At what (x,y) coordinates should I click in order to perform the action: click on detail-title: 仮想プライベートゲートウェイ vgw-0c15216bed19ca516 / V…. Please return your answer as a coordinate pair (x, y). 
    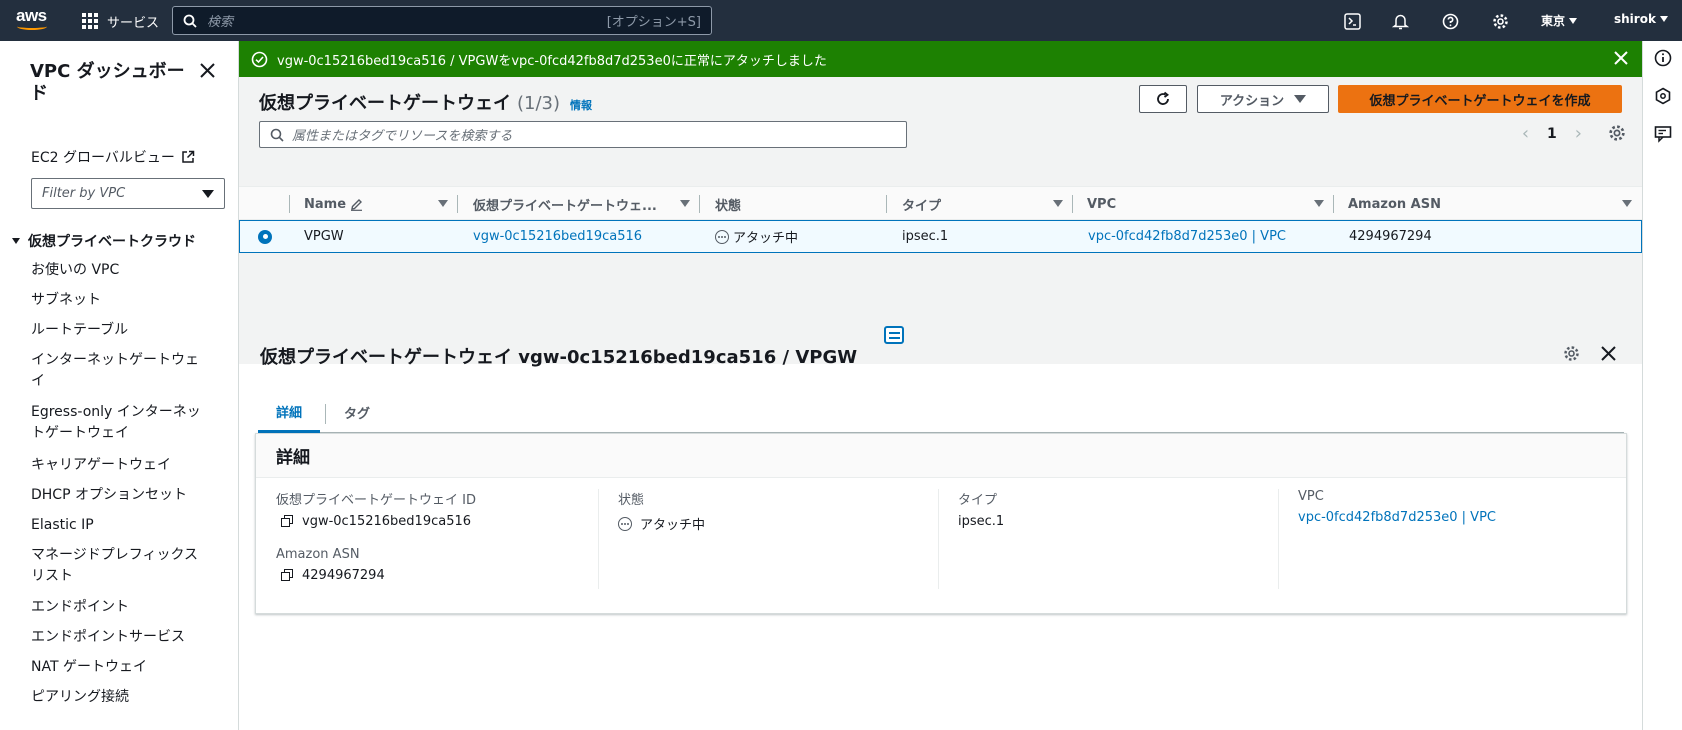
    Looking at the image, I should click on (559, 357).